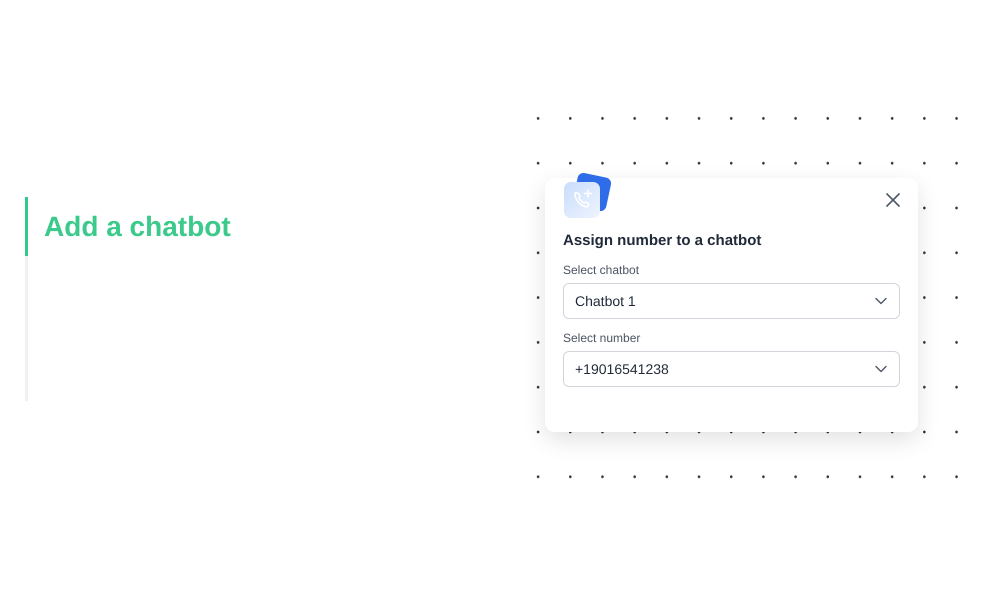 The width and height of the screenshot is (1000, 600). I want to click on step-title: Add a chatbot, so click(137, 227).